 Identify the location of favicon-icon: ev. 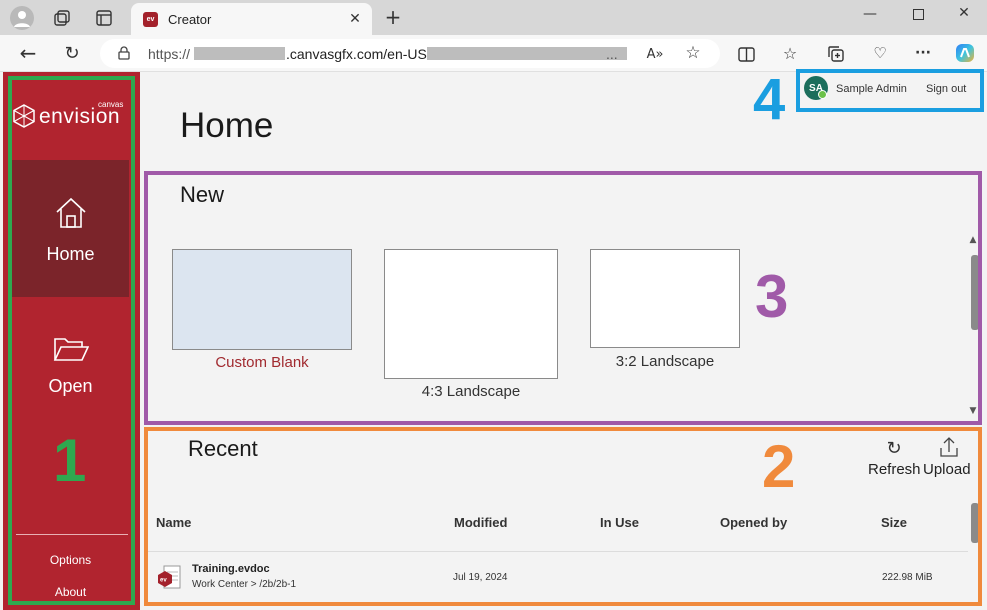
(150, 19).